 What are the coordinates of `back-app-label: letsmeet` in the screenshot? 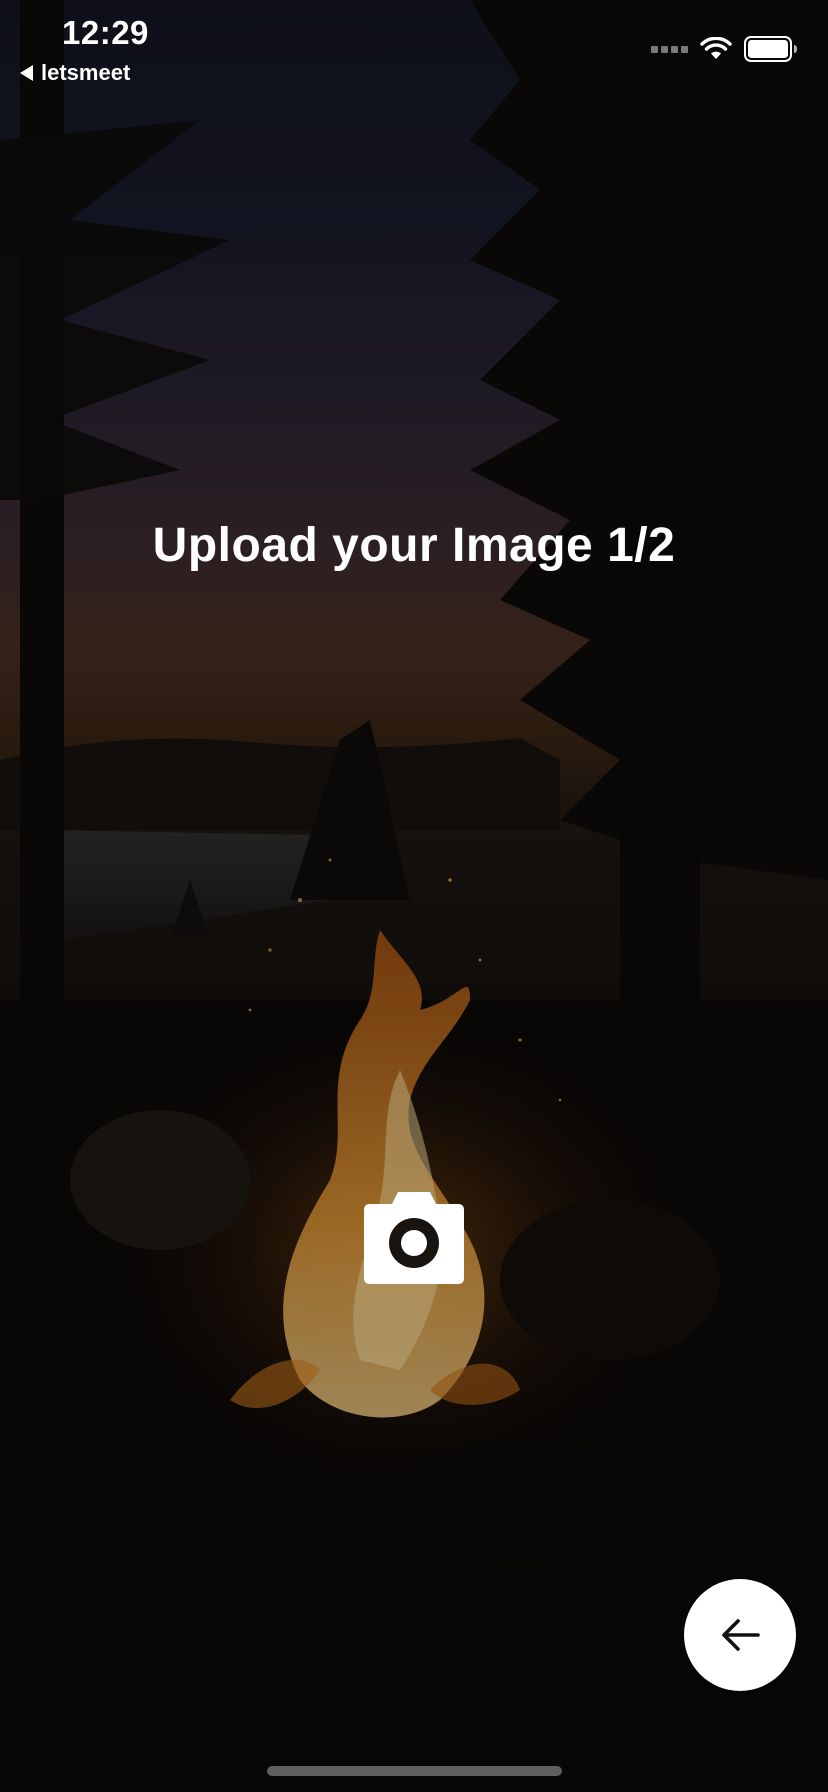 It's located at (86, 72).